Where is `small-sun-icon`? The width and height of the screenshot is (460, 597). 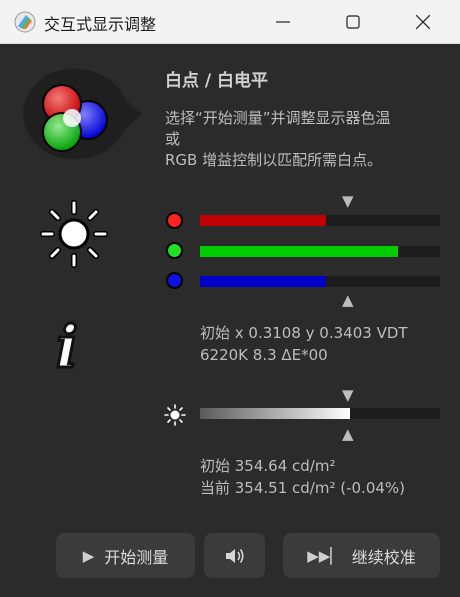
small-sun-icon is located at coordinates (175, 415).